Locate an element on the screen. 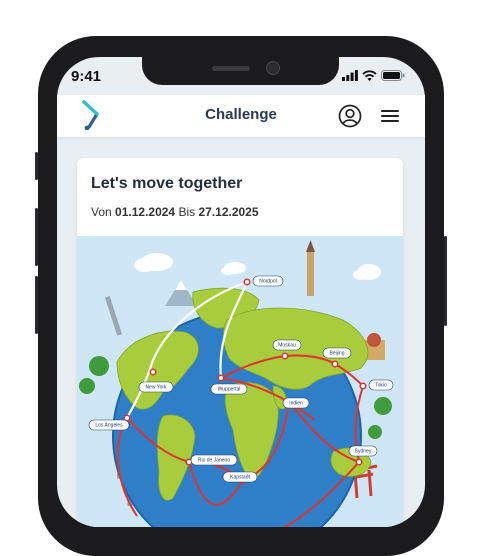 This screenshot has height=556, width=483. city-marker-los-angeles: Los Angeles is located at coordinates (109, 422).